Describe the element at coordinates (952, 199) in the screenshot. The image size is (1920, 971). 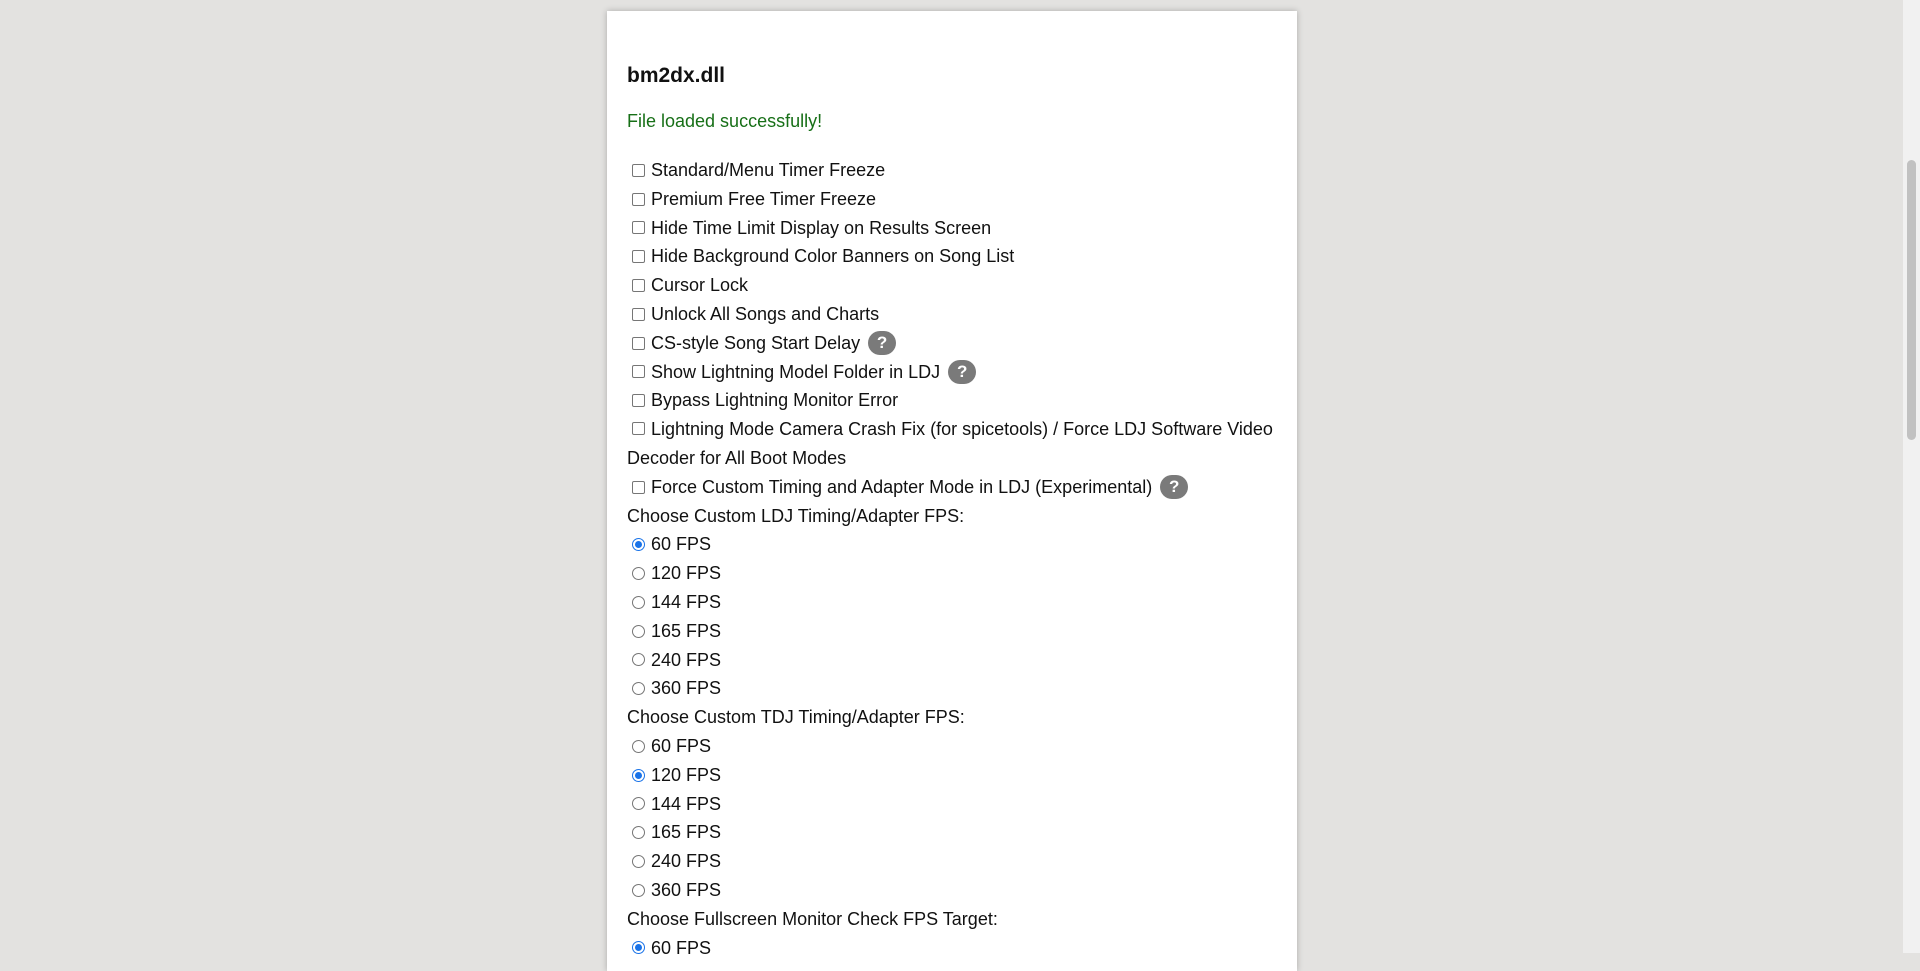
I see `option-row: Premium Free Timer Freeze` at that location.